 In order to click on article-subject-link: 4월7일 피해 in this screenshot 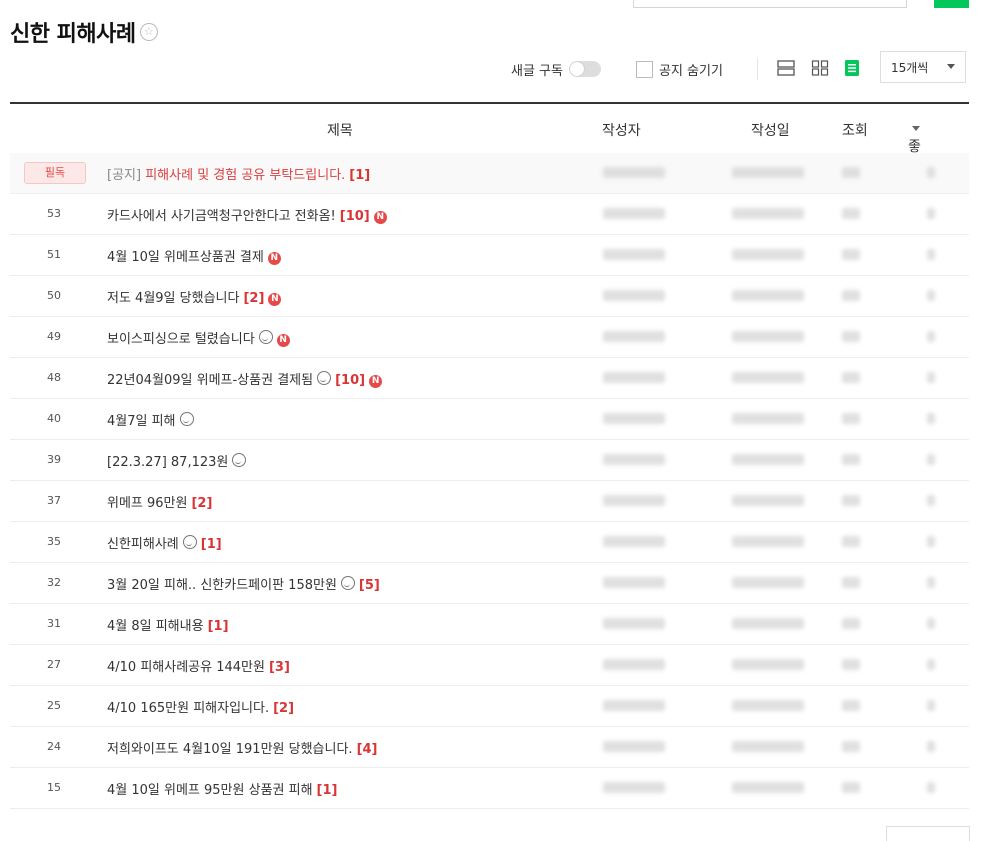, I will do `click(150, 419)`.